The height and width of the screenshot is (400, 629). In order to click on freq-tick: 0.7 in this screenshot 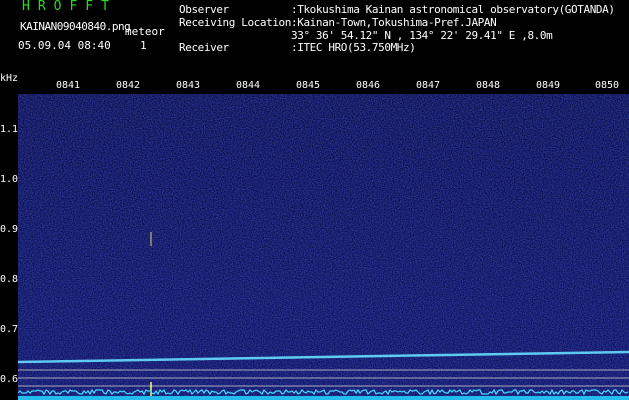, I will do `click(9, 329)`.